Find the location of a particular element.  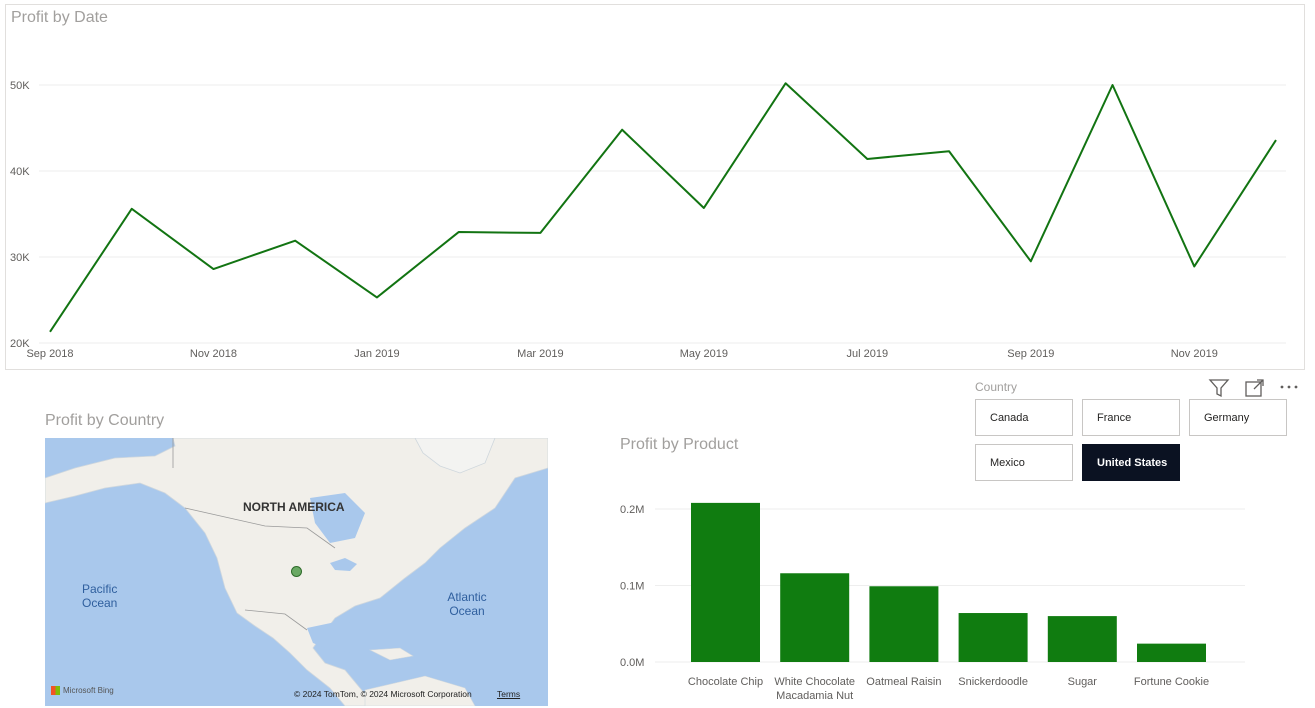

microsoft-logo-icon is located at coordinates (55, 690).